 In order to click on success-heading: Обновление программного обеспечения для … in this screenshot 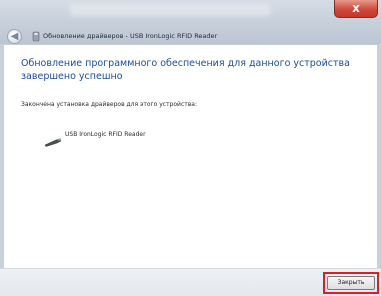, I will do `click(185, 70)`.